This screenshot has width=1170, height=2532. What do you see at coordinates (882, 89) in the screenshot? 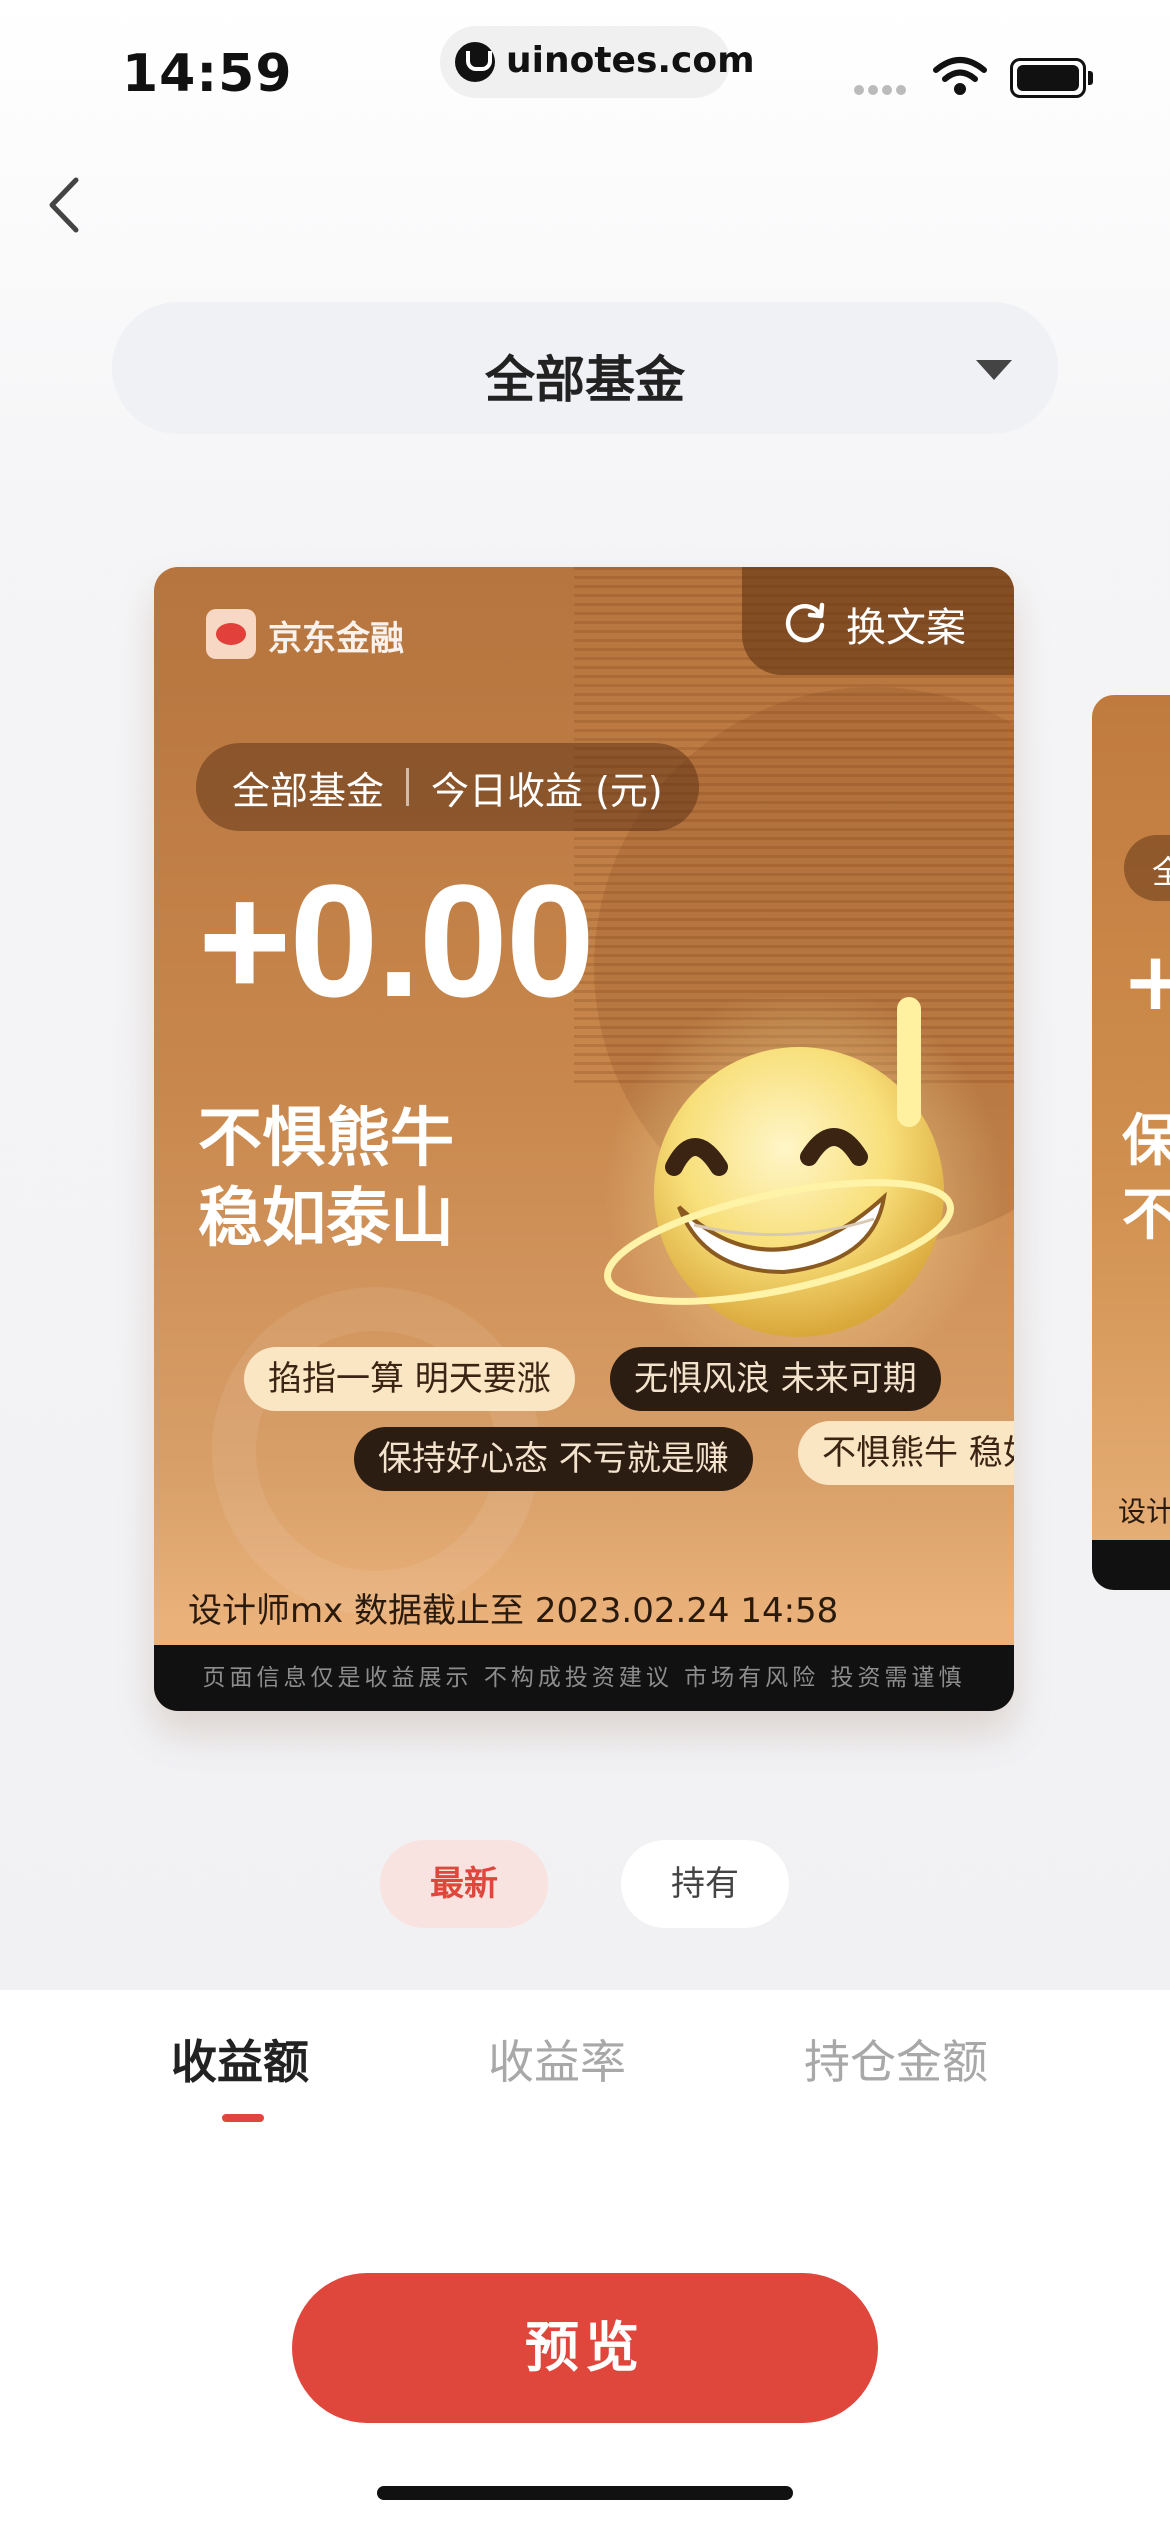
I see `signal-icon` at bounding box center [882, 89].